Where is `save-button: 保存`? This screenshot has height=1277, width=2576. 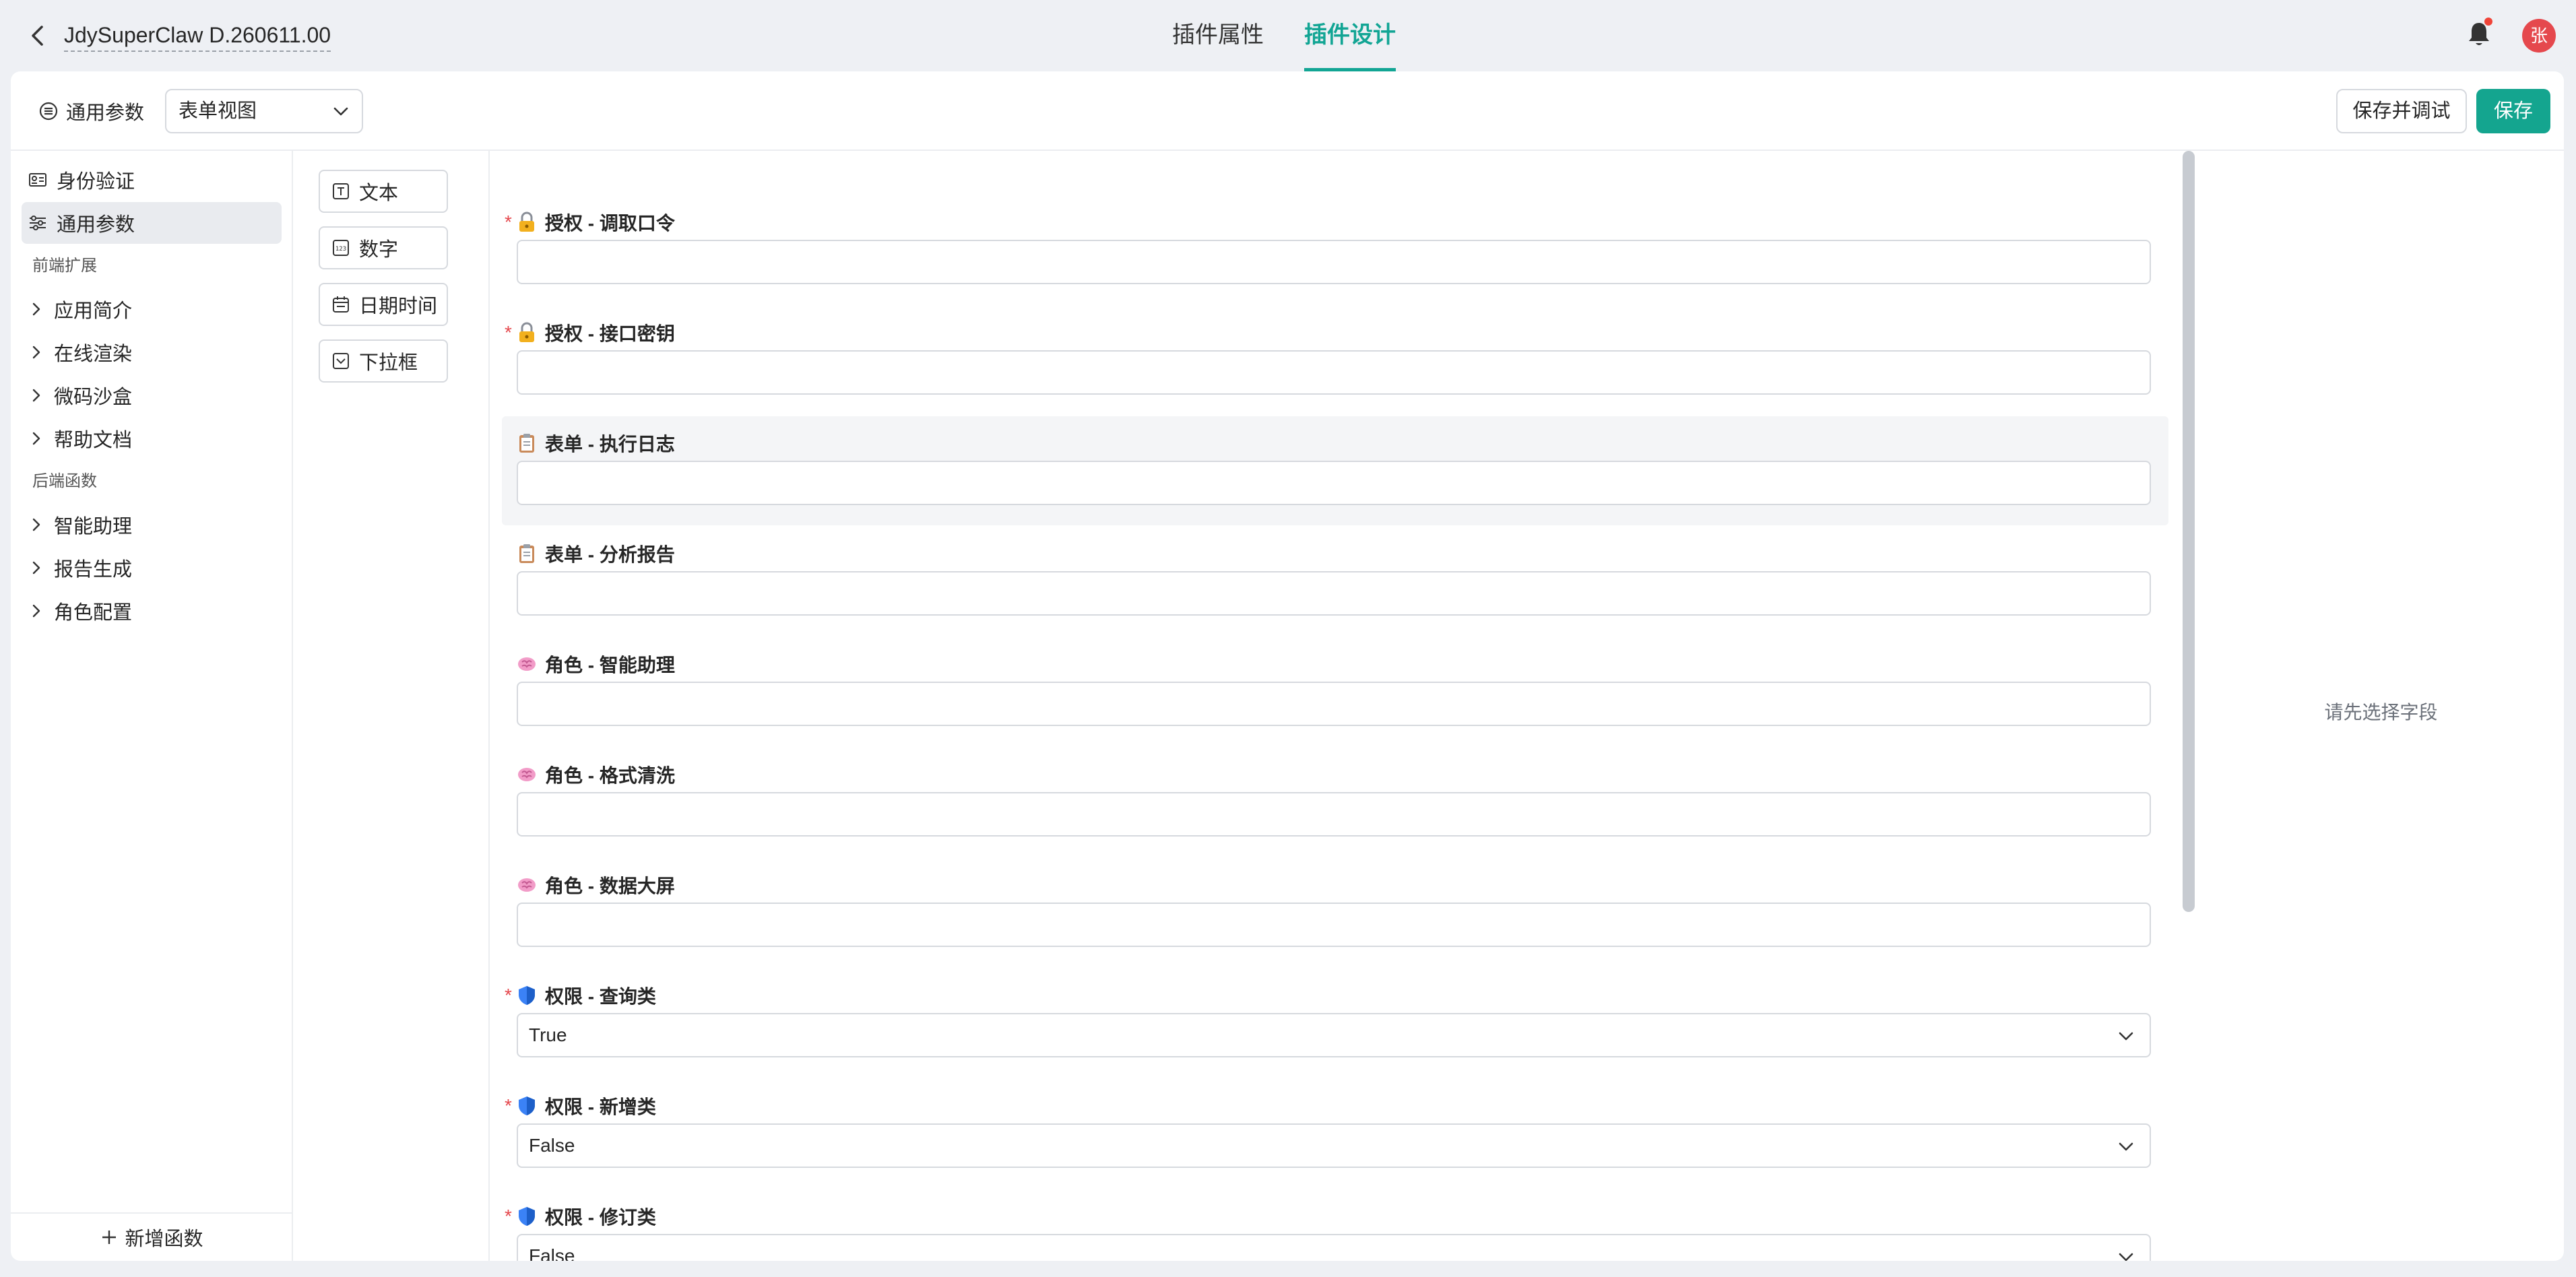
save-button: 保存 is located at coordinates (2513, 111).